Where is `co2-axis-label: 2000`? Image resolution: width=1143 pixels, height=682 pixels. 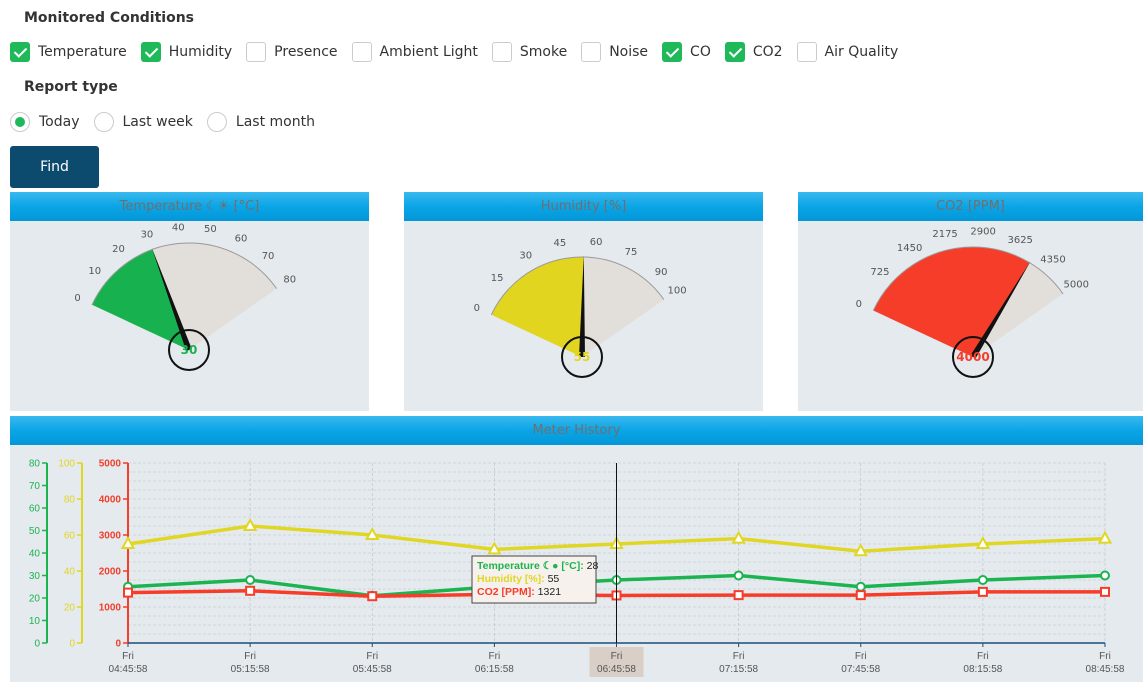
co2-axis-label: 2000 is located at coordinates (110, 572).